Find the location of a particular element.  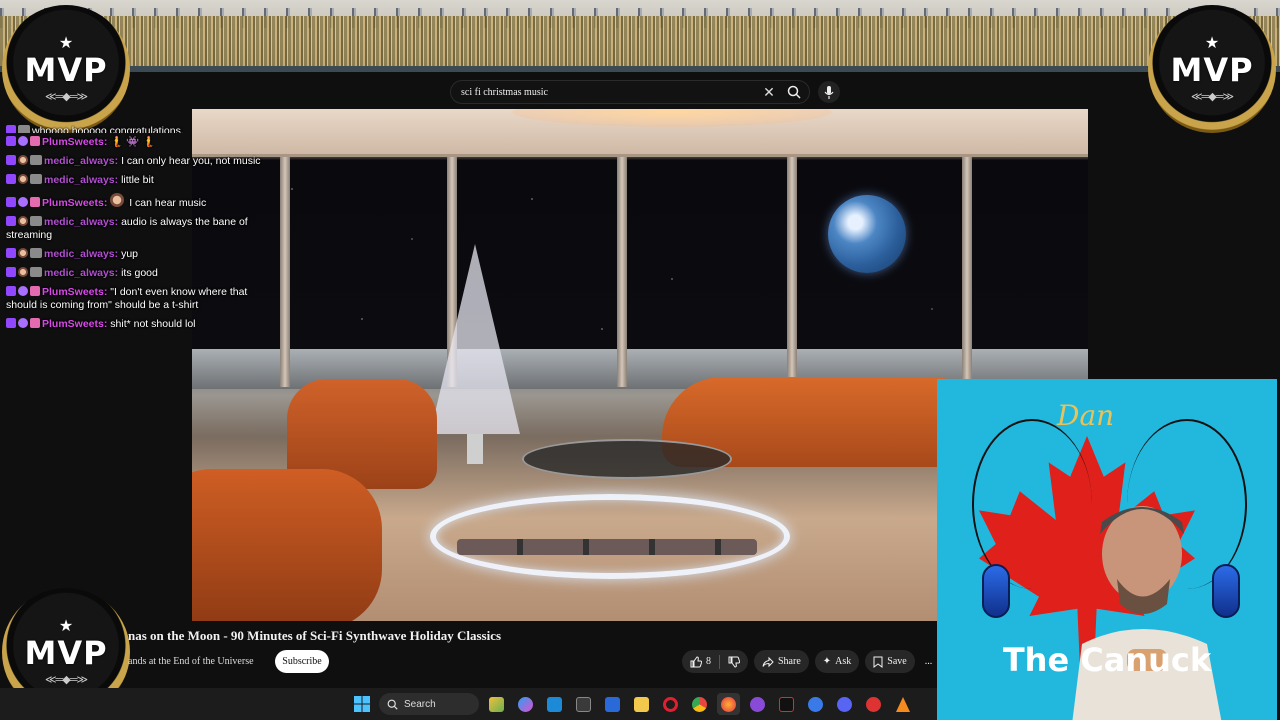

share-label: Share is located at coordinates (789, 661).